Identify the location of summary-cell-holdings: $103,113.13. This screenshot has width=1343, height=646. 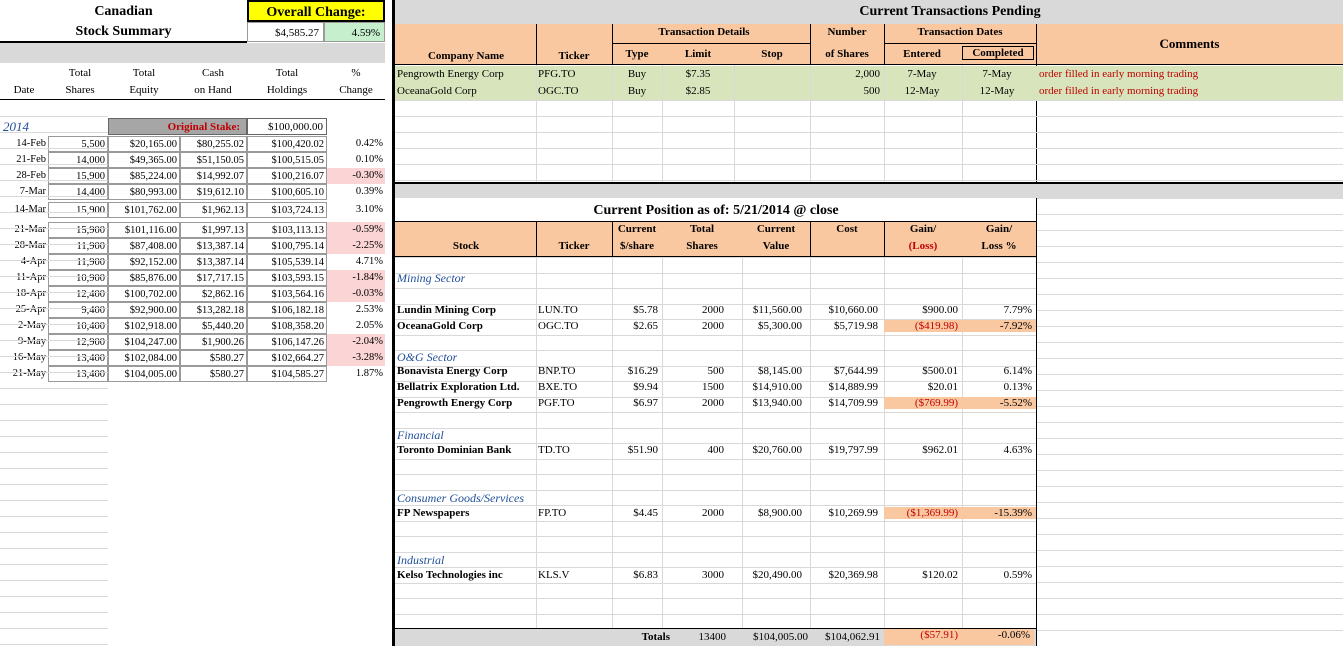
(287, 230).